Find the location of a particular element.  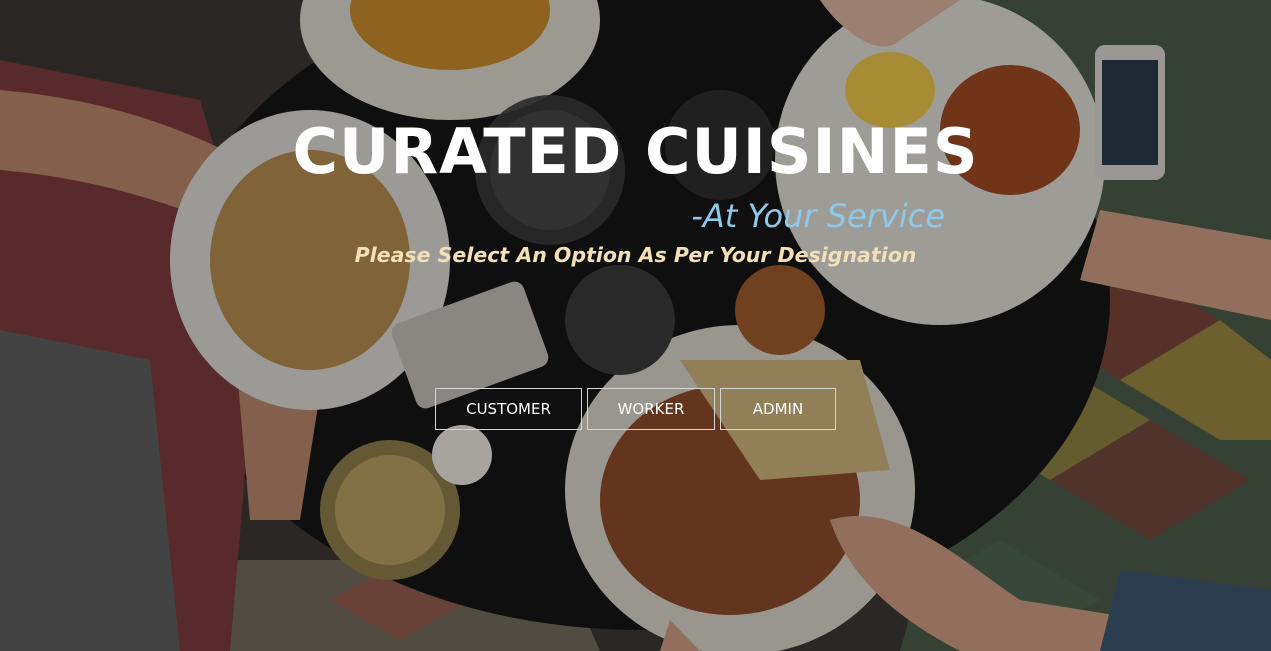

page-title: CURATED CUISINES is located at coordinates (635, 151).